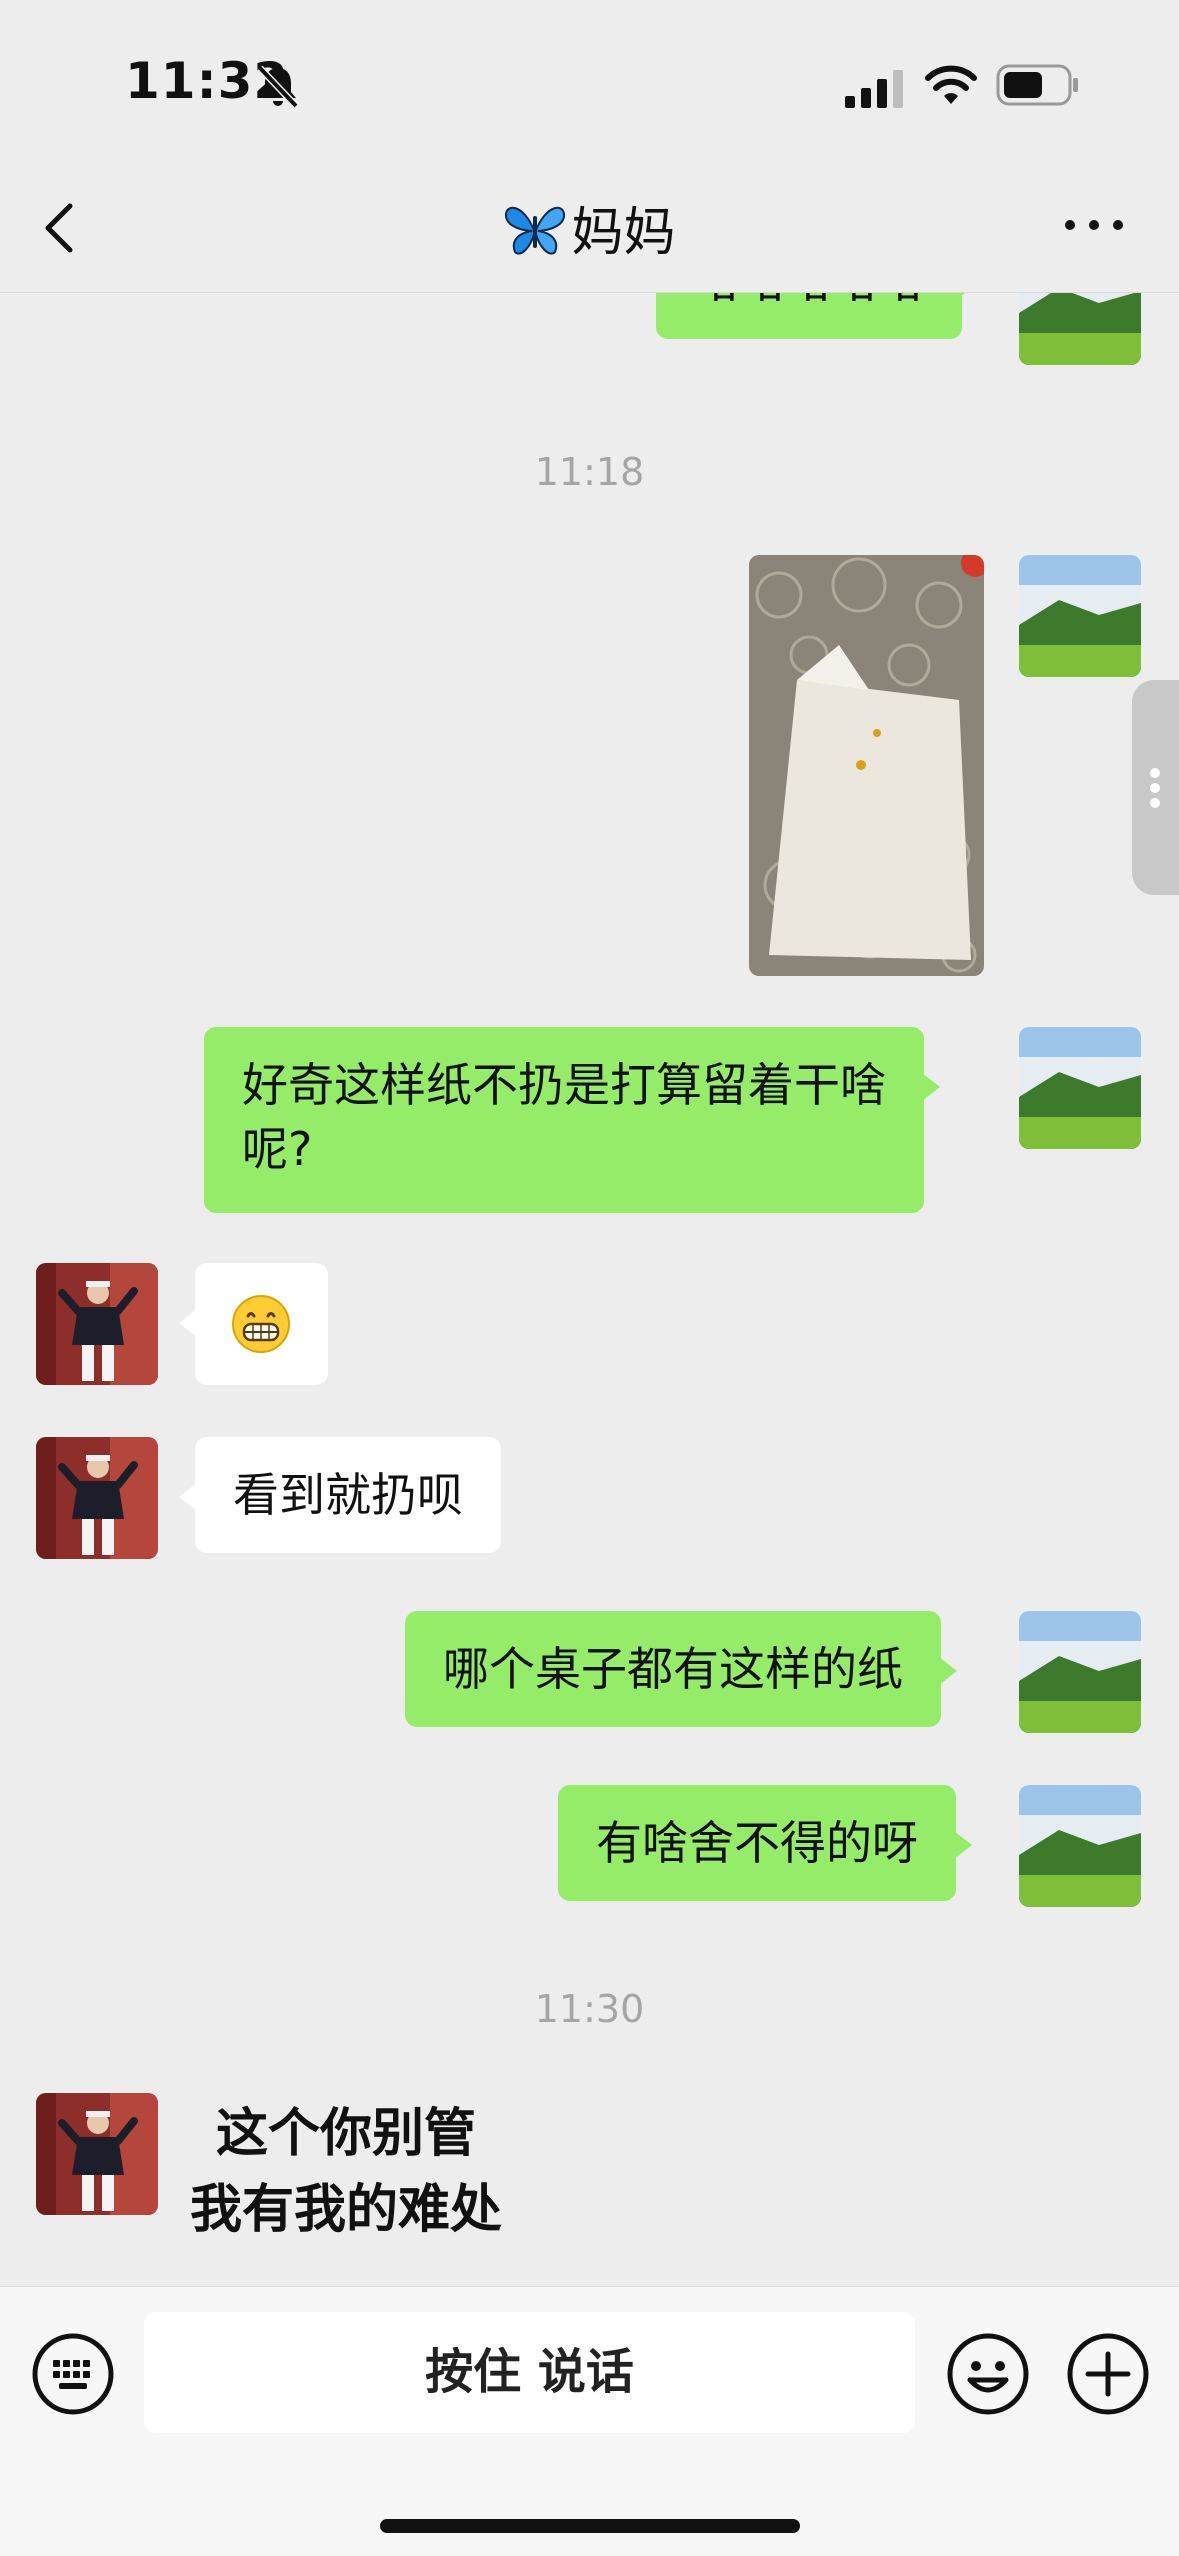 The width and height of the screenshot is (1179, 2556). Describe the element at coordinates (1108, 2374) in the screenshot. I see `plus-circle-icon` at that location.